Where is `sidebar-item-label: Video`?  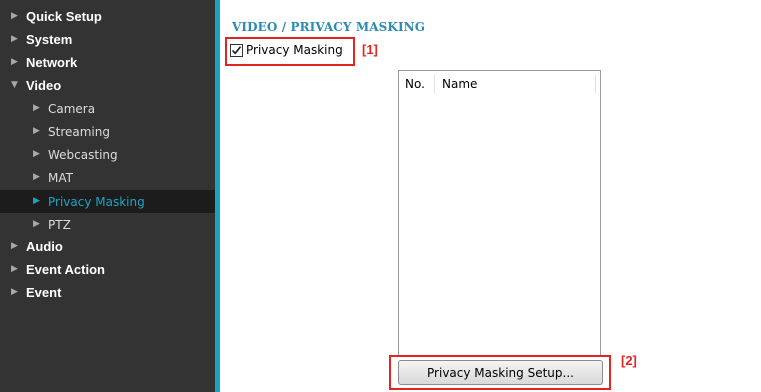
sidebar-item-label: Video is located at coordinates (44, 85).